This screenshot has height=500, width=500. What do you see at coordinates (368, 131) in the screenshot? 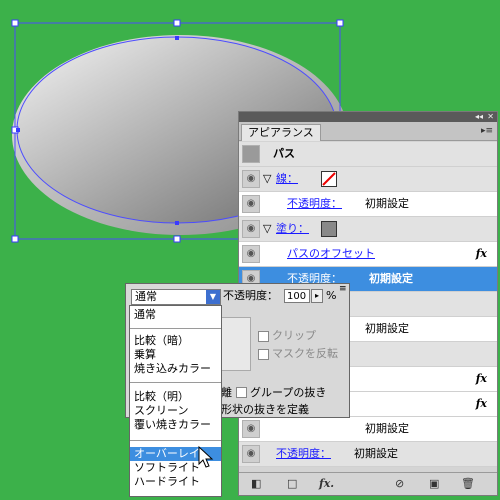
I see `panel-tabbar: アピアランス ▸≡` at bounding box center [368, 131].